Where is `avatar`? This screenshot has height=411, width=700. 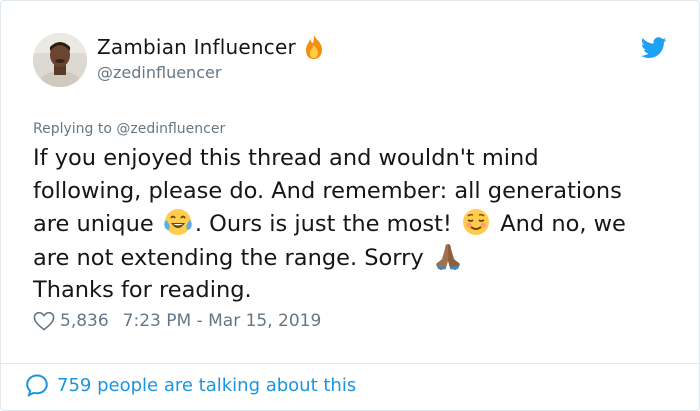 avatar is located at coordinates (60, 60).